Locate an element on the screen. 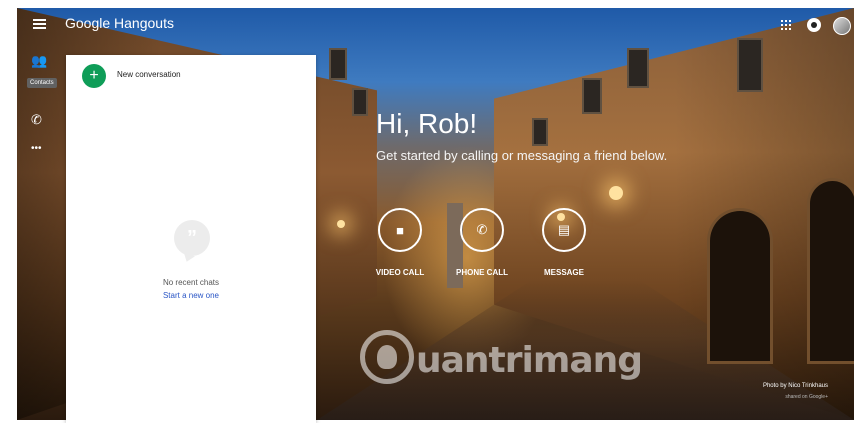 The height and width of the screenshot is (423, 854). phone-call-label: PHONE CALL is located at coordinates (482, 272).